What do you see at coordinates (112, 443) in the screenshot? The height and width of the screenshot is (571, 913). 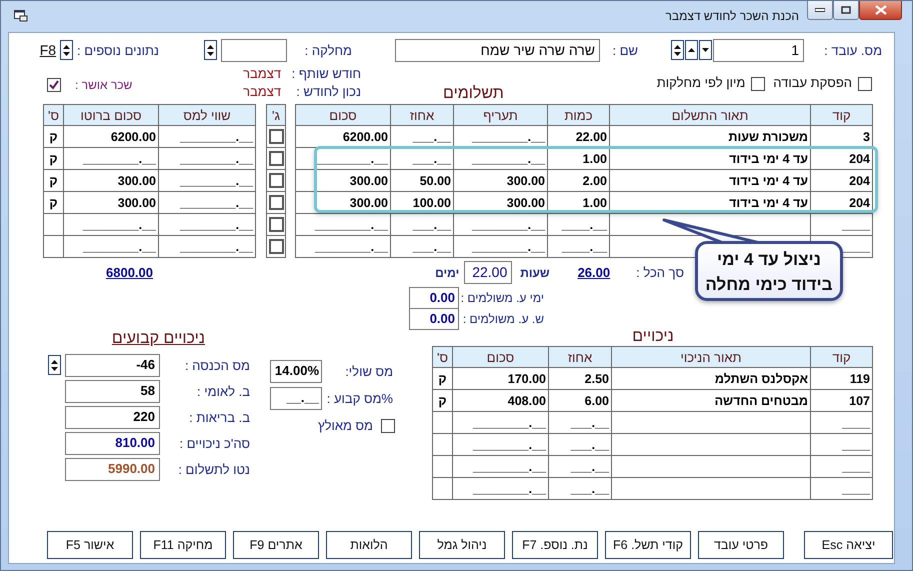 I see `amount-field: 810.00` at bounding box center [112, 443].